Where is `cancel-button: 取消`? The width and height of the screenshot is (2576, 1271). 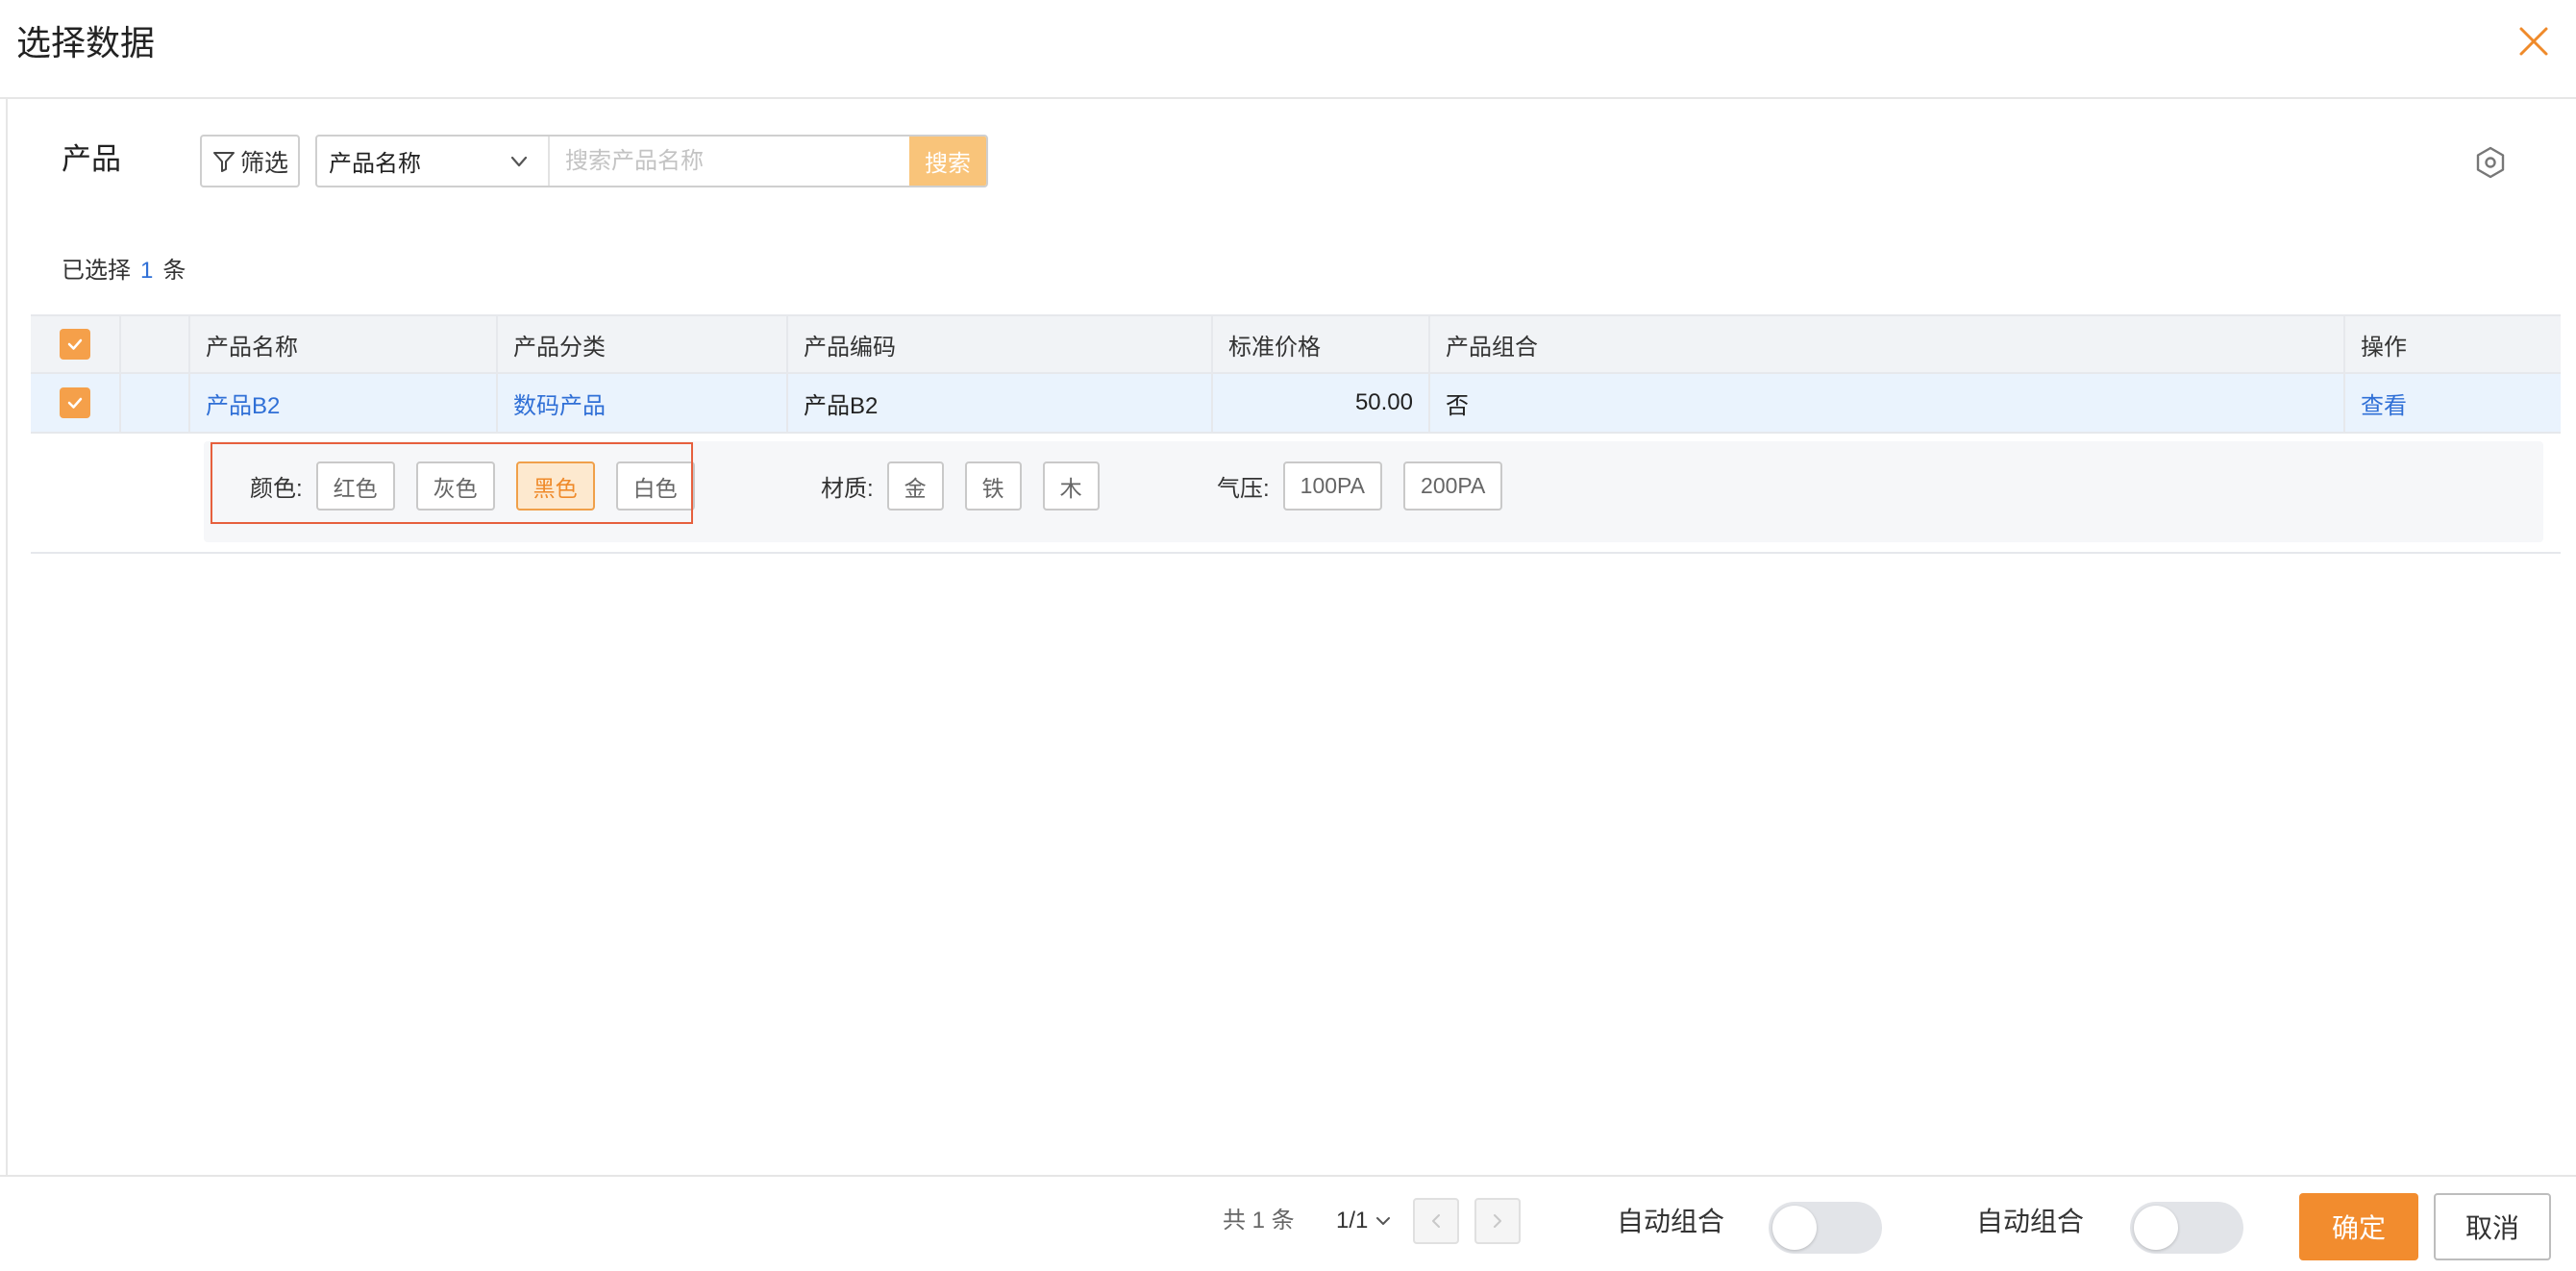 cancel-button: 取消 is located at coordinates (2492, 1226).